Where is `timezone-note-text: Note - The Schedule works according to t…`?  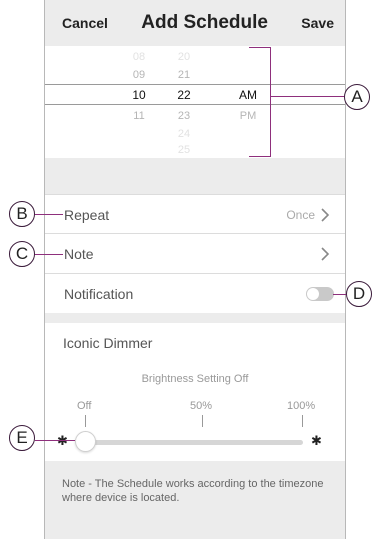
timezone-note-text: Note - The Schedule works according to t… is located at coordinates (193, 491).